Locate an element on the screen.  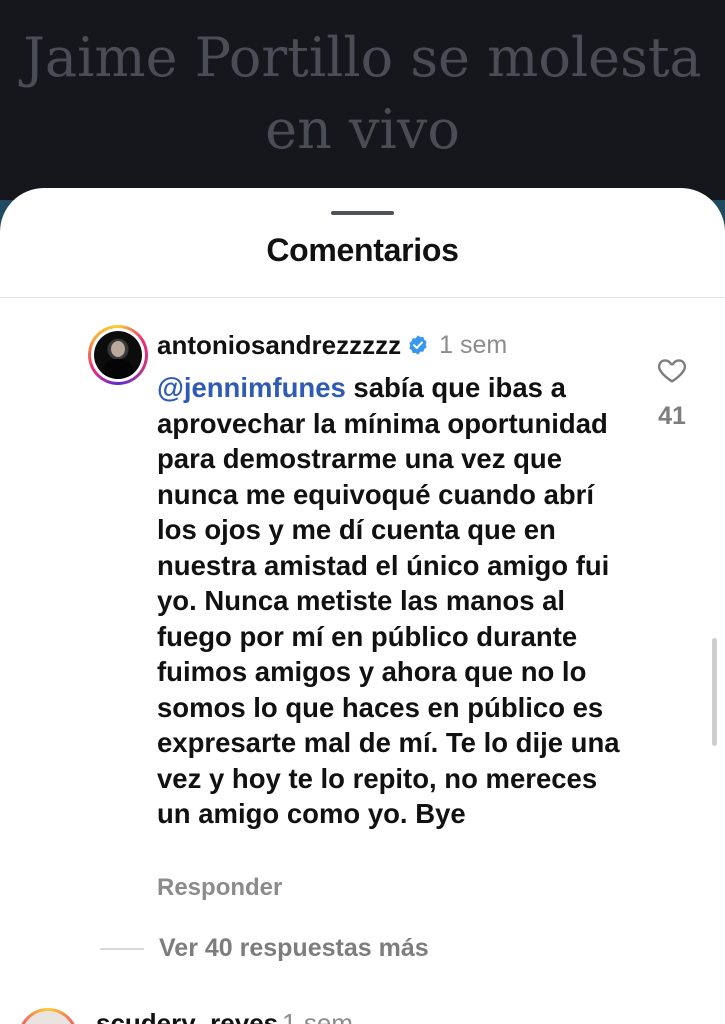
like-count: 41 is located at coordinates (672, 416).